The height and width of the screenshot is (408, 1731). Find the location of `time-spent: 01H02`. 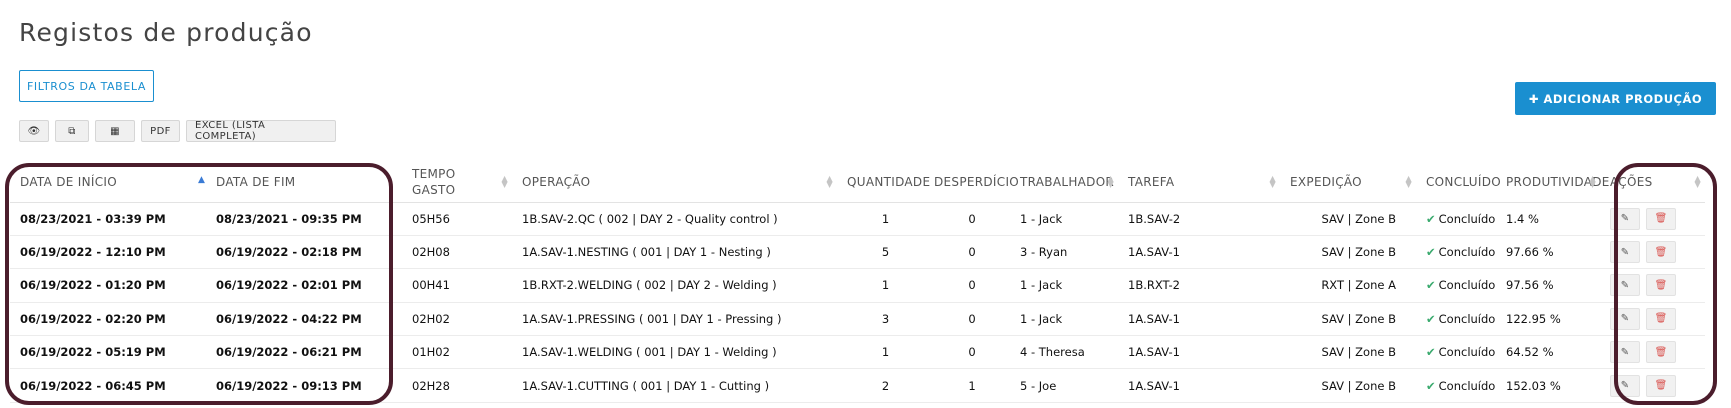

time-spent: 01H02 is located at coordinates (457, 352).